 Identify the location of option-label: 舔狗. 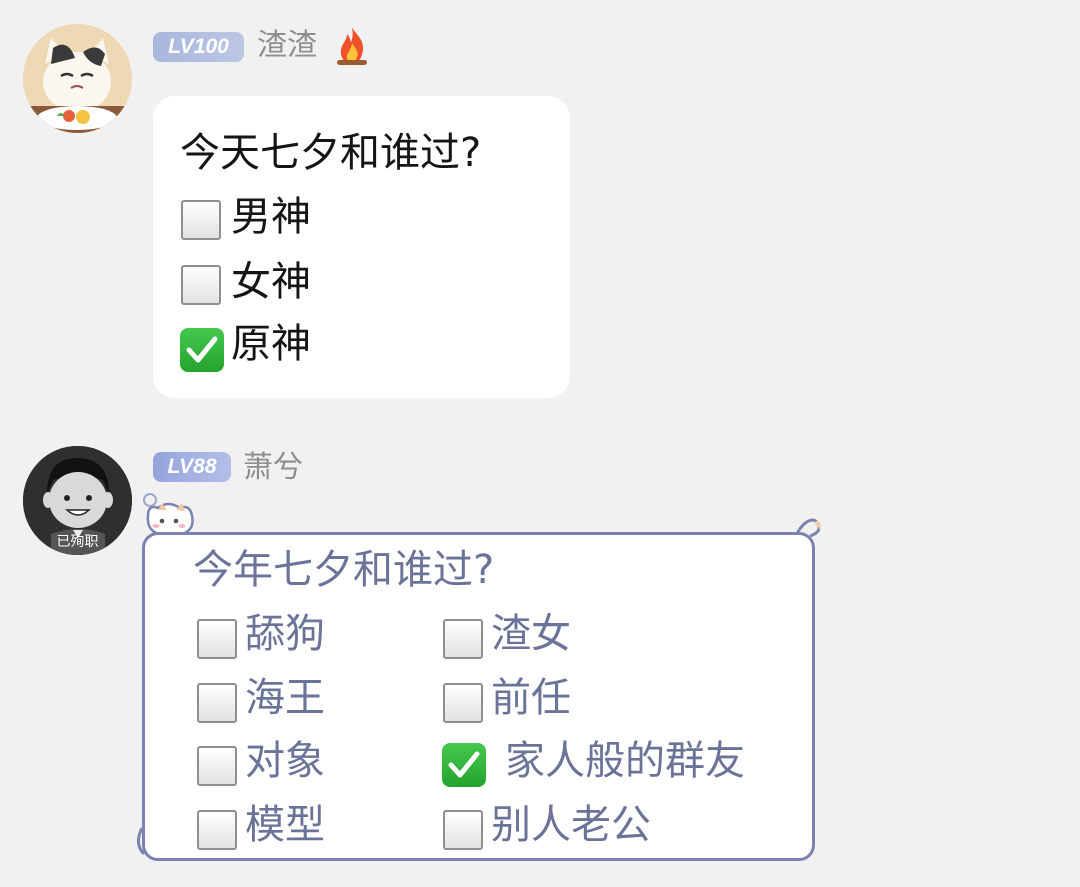
(285, 634).